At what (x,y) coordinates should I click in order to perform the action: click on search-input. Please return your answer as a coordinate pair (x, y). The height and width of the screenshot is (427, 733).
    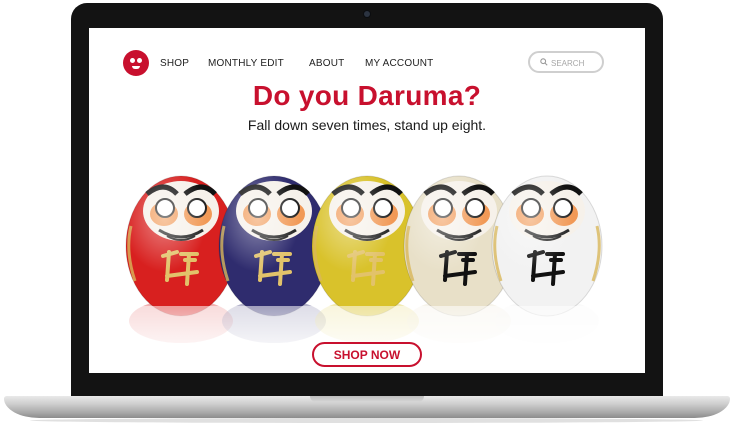
    Looking at the image, I should click on (576, 63).